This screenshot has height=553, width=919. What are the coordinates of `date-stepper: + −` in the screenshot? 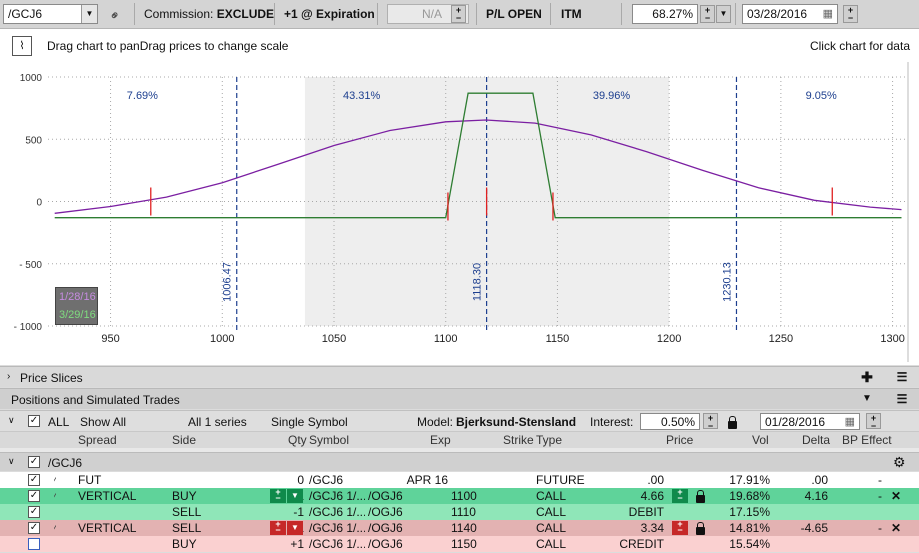 It's located at (850, 14).